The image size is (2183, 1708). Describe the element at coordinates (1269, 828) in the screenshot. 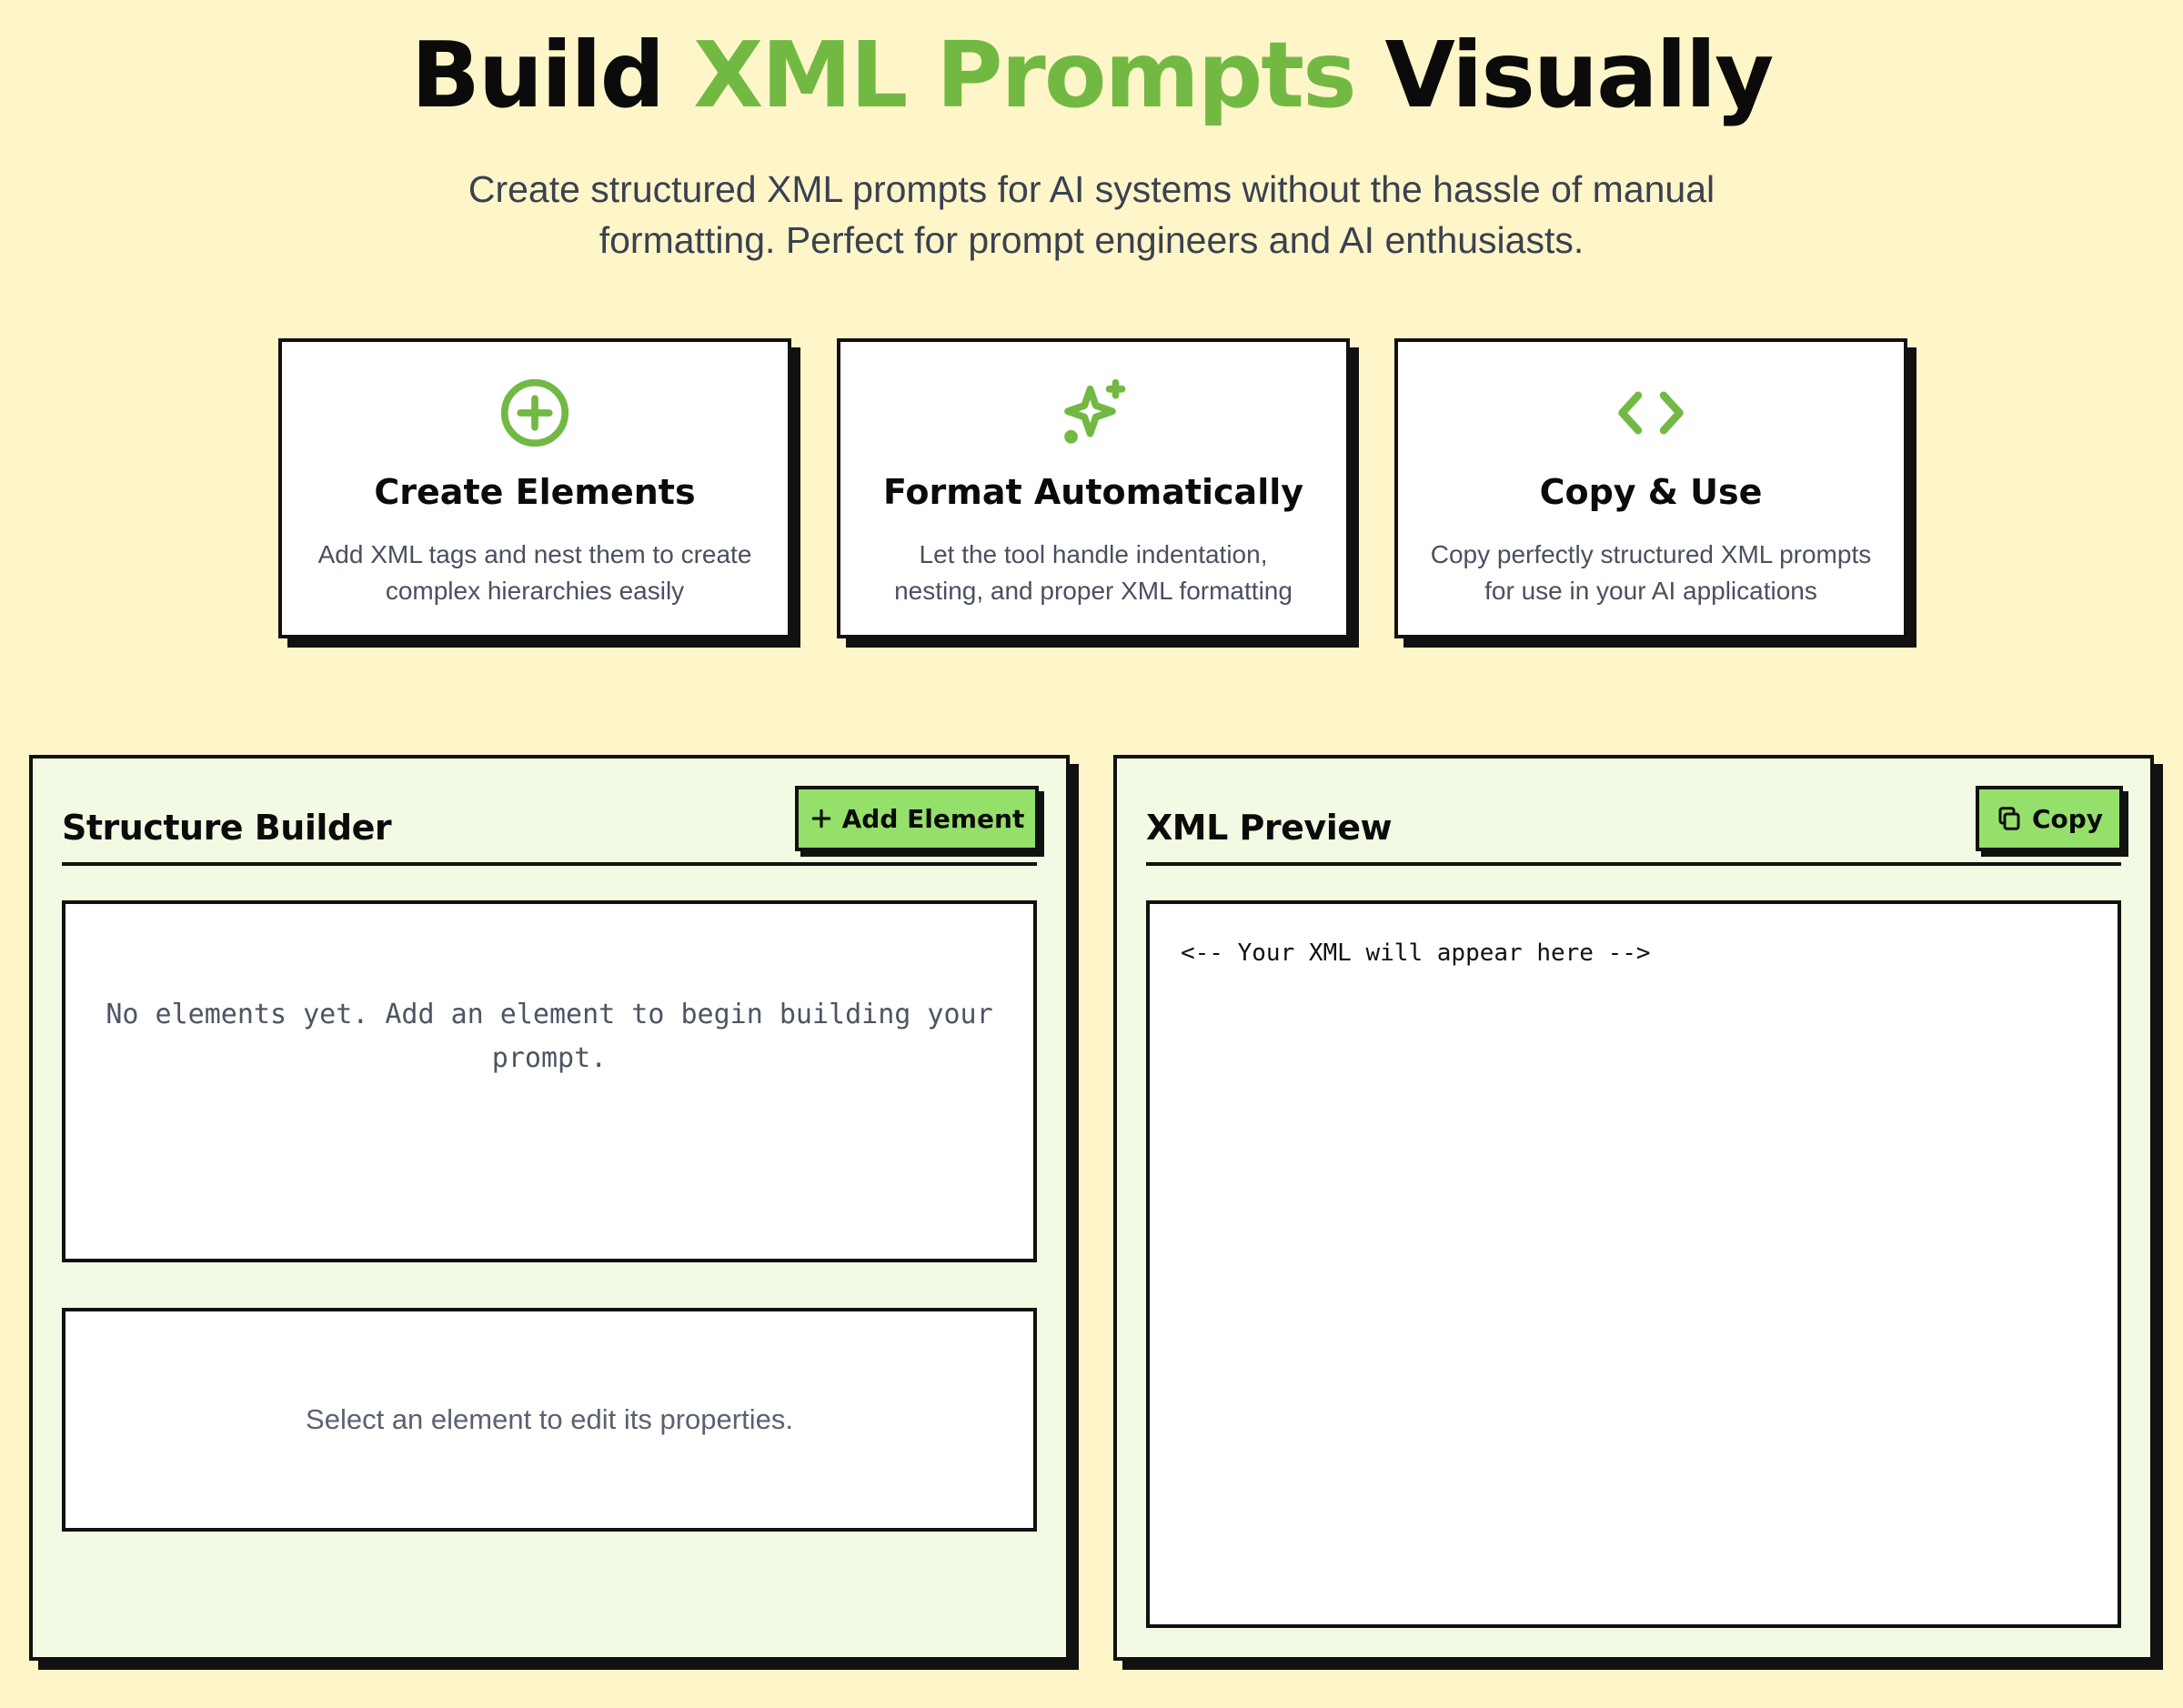

I see `xml-preview-title: XML Preview` at that location.